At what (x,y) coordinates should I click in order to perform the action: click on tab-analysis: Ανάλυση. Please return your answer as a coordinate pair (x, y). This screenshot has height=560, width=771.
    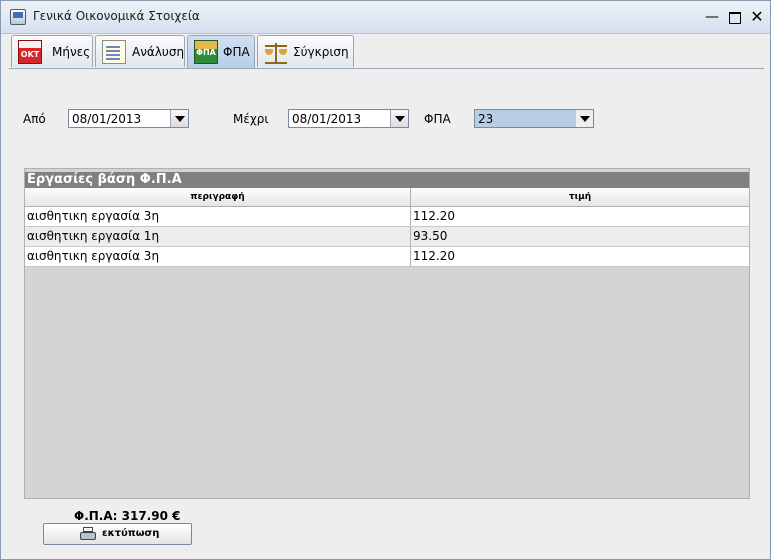
    Looking at the image, I should click on (140, 51).